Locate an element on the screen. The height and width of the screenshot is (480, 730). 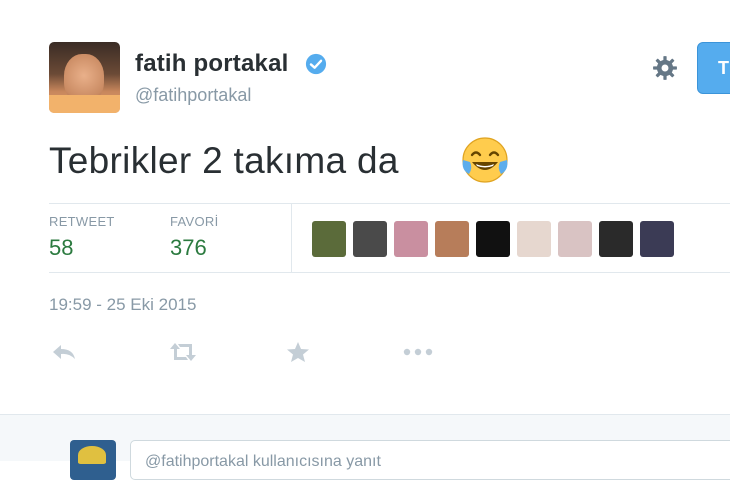
stats-vertical-divider is located at coordinates (291, 238).